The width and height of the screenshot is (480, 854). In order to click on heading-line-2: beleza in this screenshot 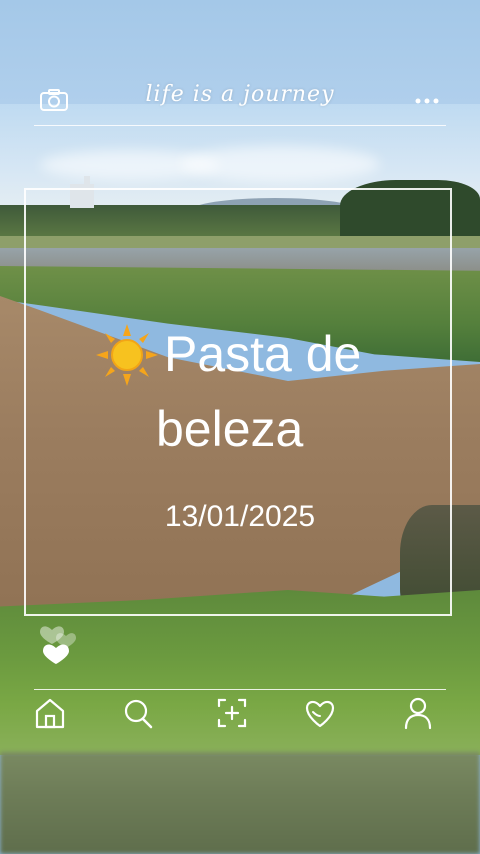, I will do `click(230, 429)`.